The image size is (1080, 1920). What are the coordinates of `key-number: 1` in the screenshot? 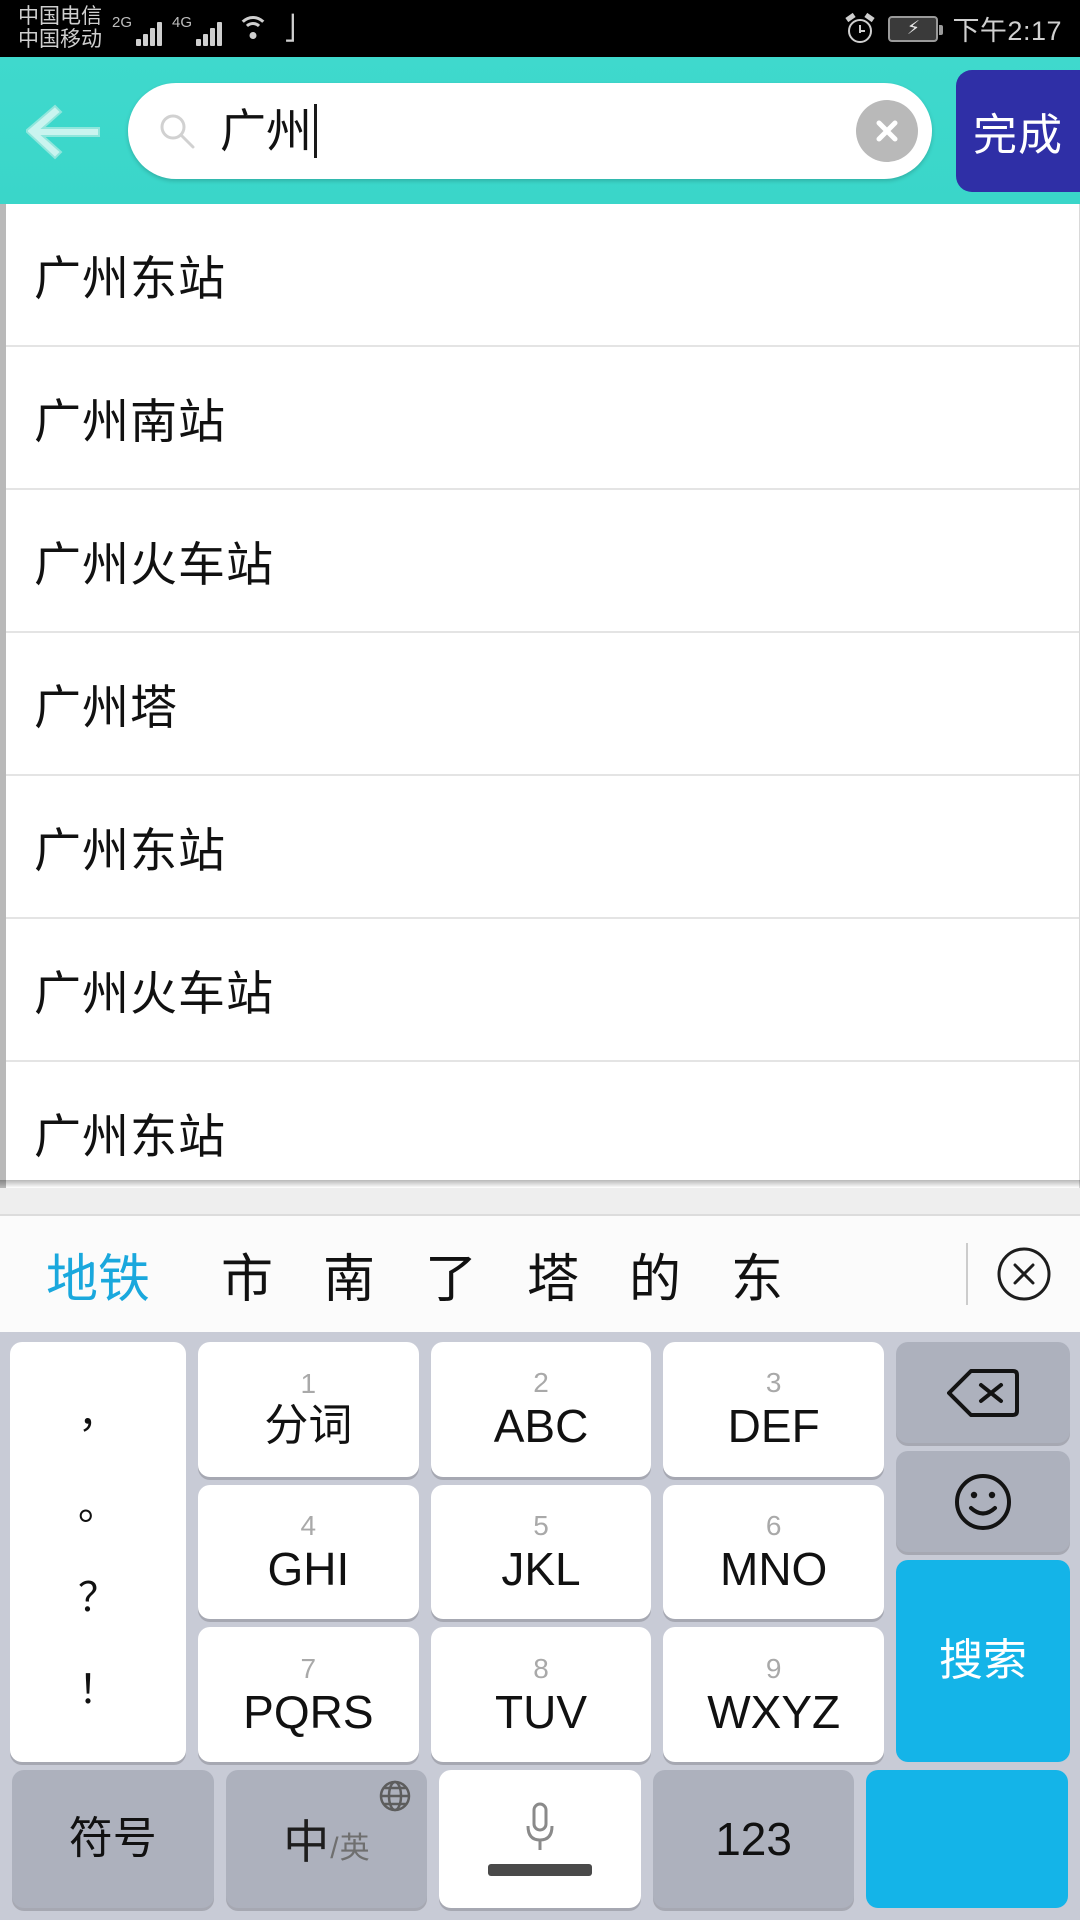 It's located at (308, 1384).